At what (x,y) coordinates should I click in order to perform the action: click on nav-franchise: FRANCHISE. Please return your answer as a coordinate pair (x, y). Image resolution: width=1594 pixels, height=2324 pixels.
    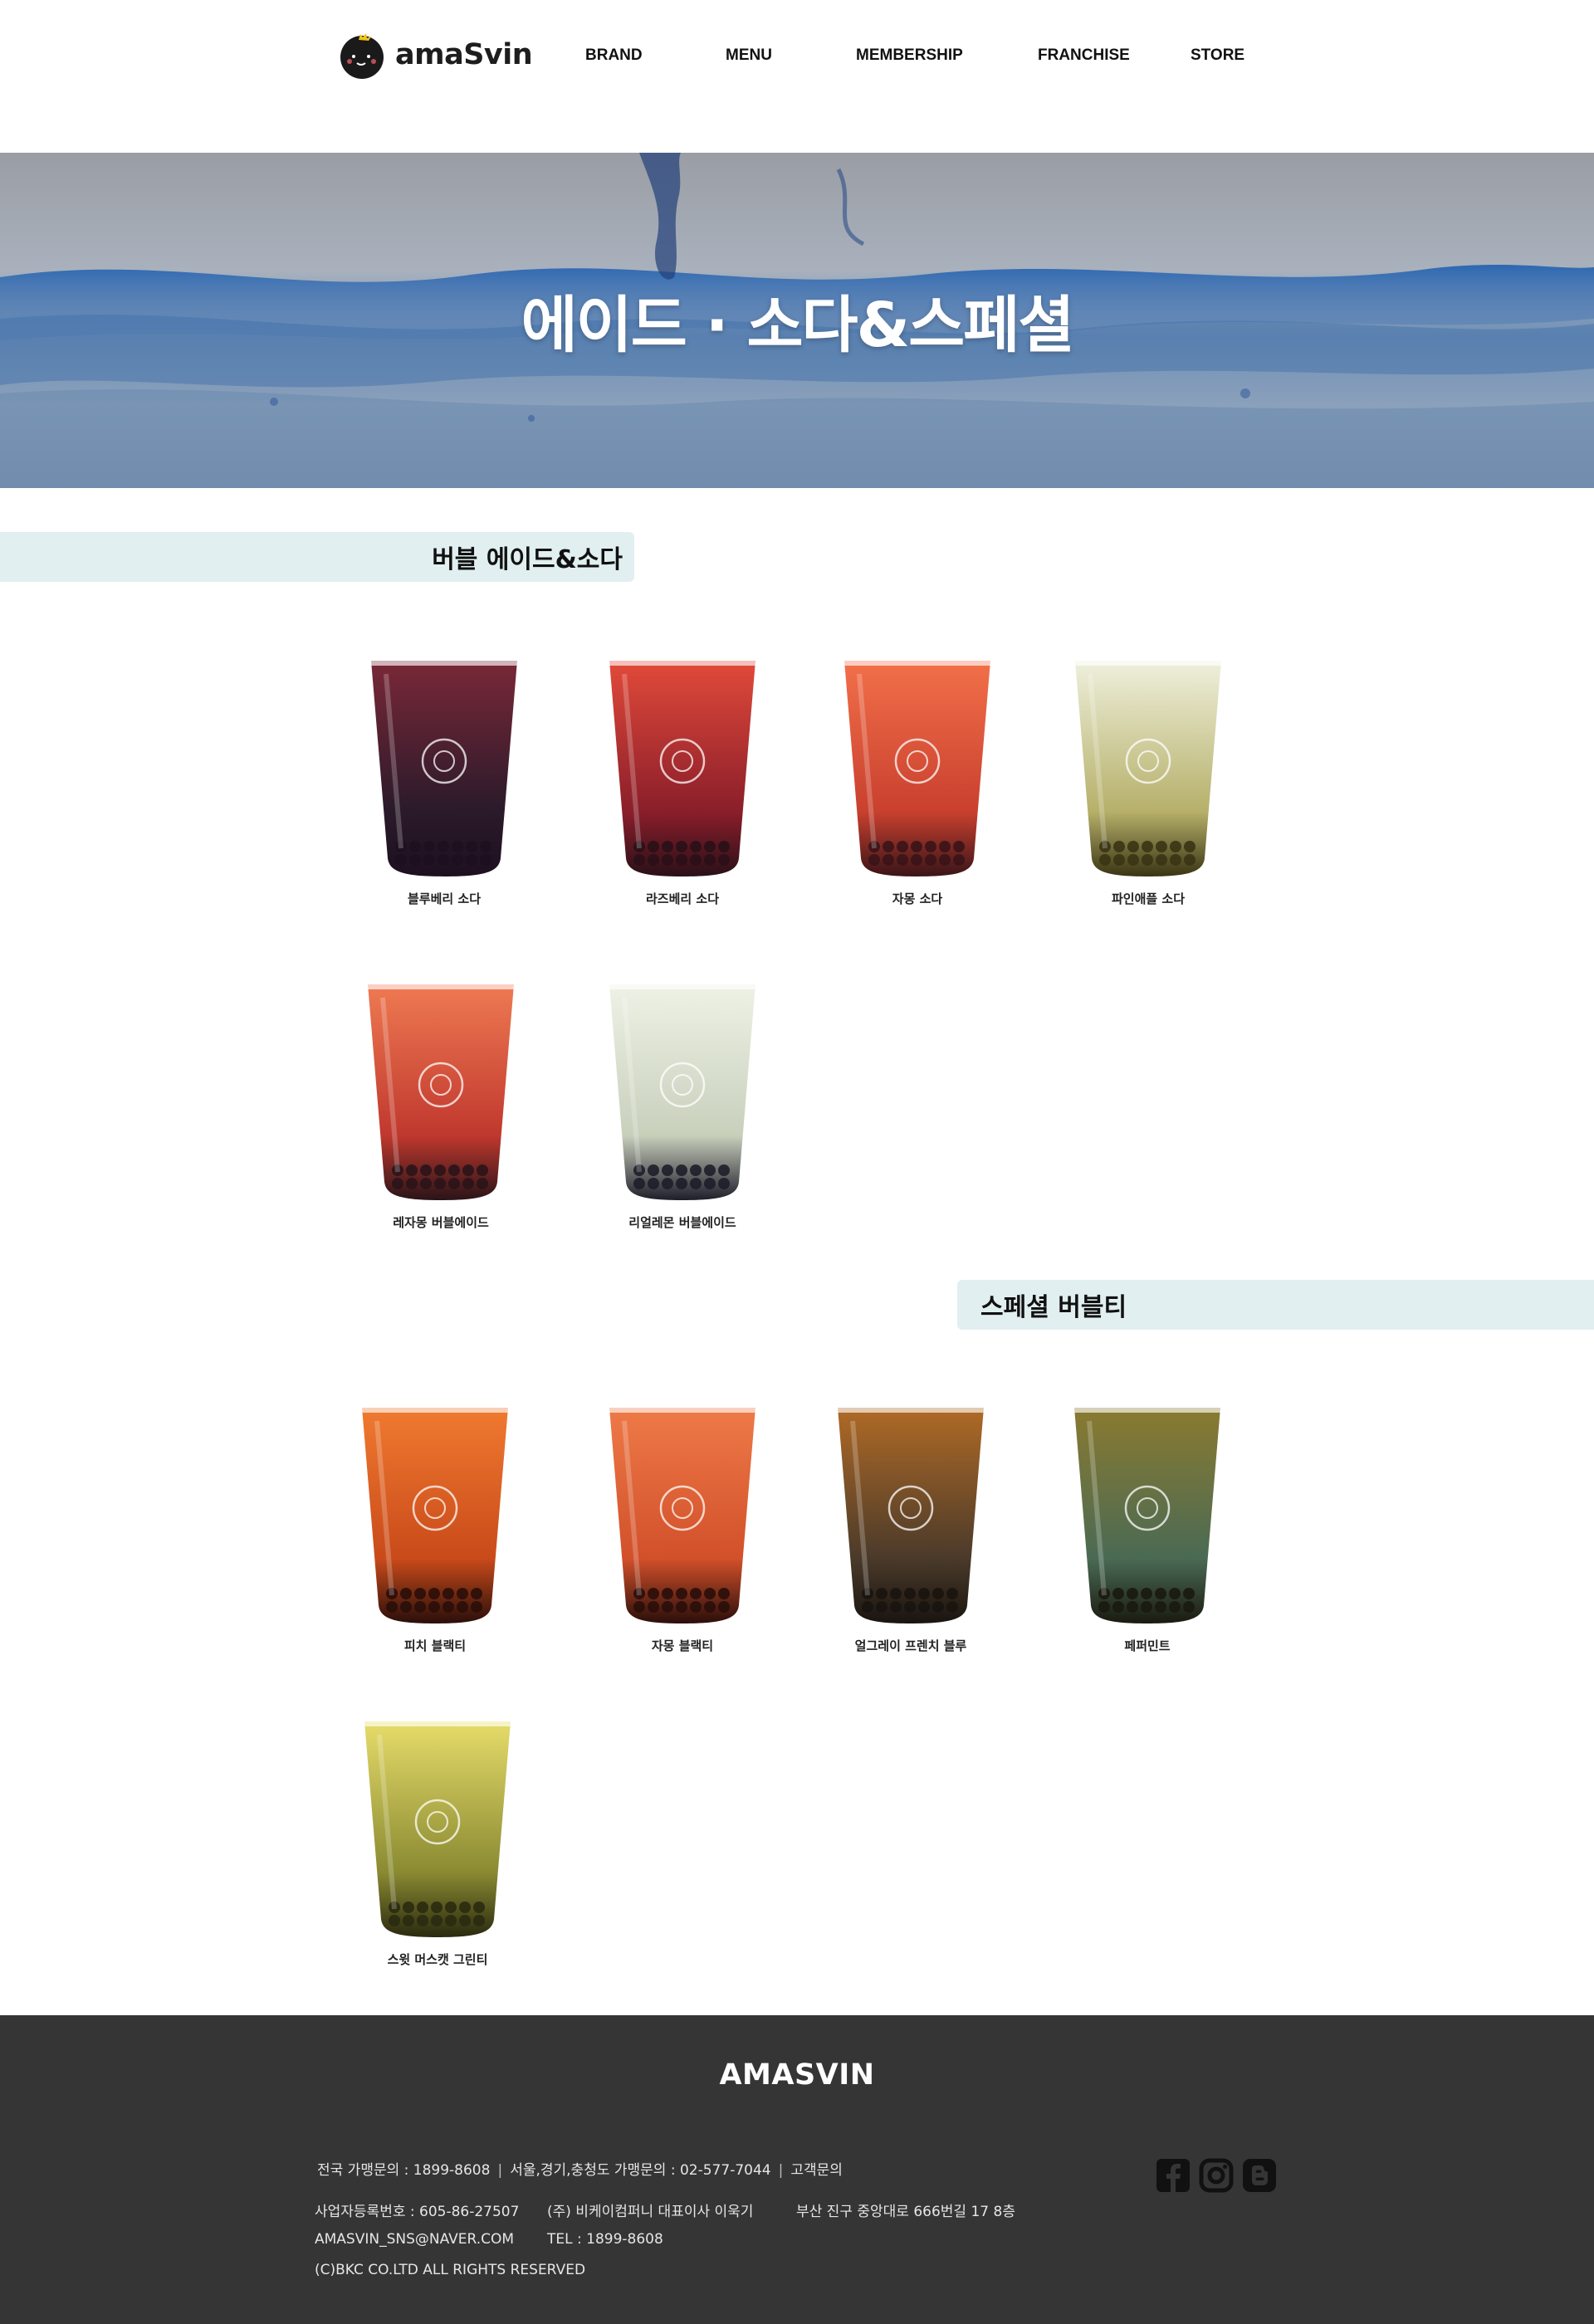
    Looking at the image, I should click on (1084, 56).